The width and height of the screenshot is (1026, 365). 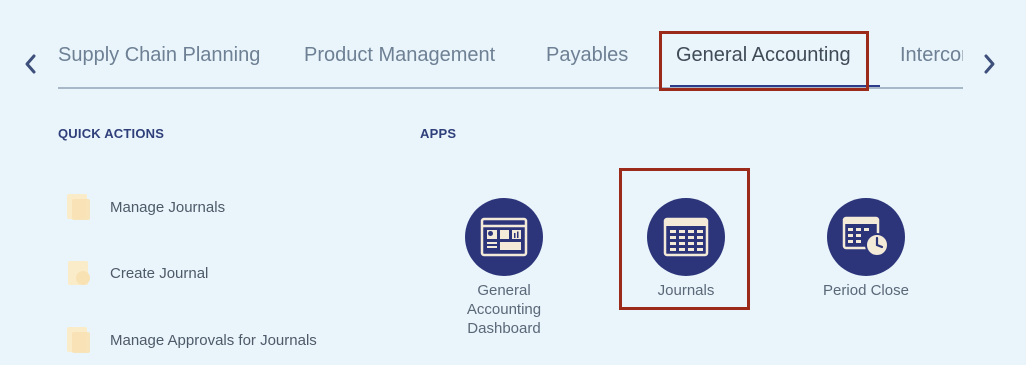 I want to click on journal-icon, so click(x=79, y=207).